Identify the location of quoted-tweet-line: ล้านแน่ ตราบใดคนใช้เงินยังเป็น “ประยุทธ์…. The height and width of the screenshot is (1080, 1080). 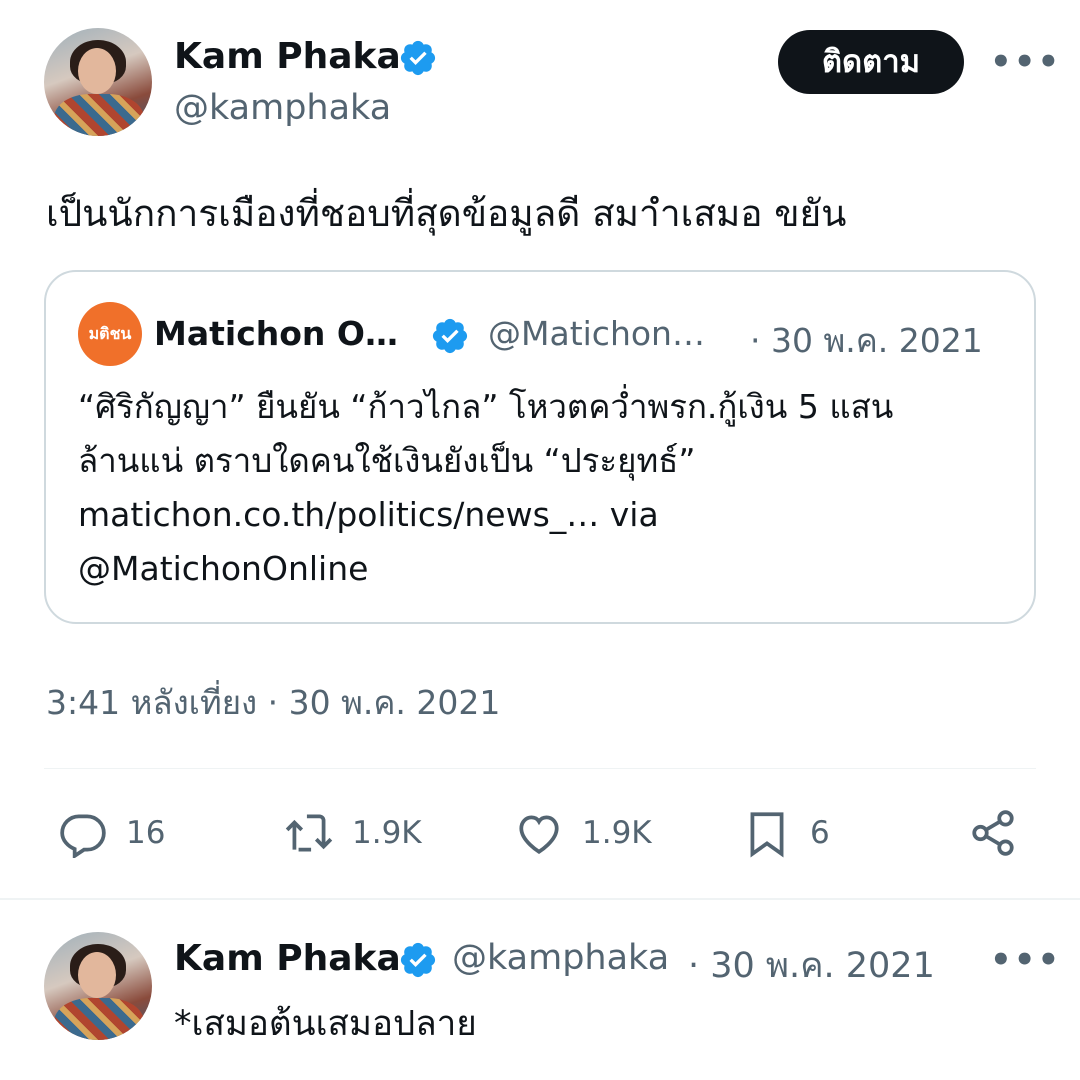
(387, 460).